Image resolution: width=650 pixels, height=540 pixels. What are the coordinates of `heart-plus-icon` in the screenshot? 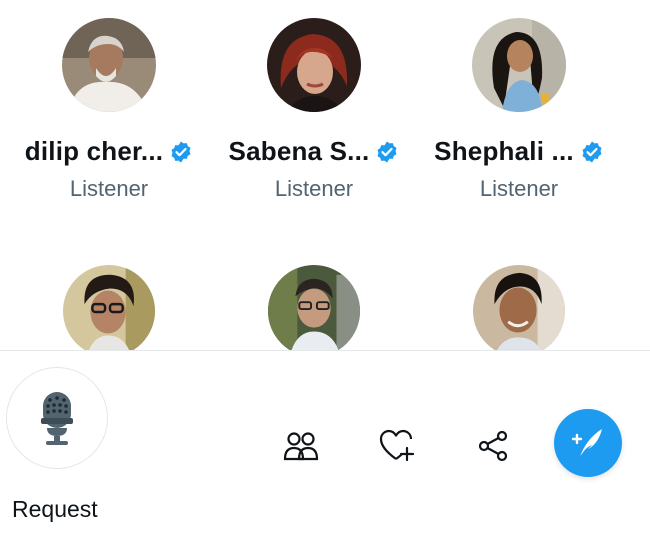 It's located at (397, 445).